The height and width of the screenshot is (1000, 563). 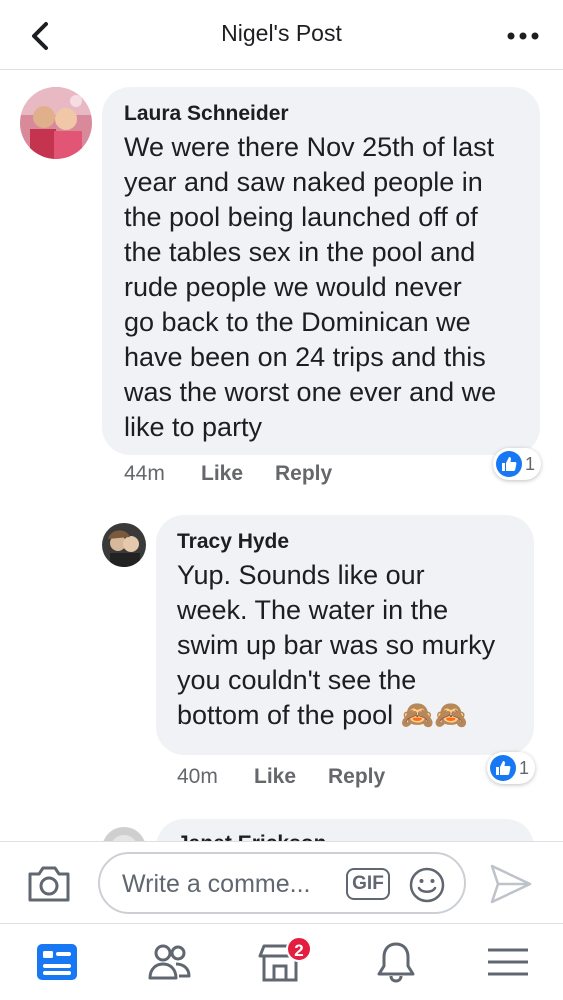 I want to click on emoji-button, so click(x=427, y=885).